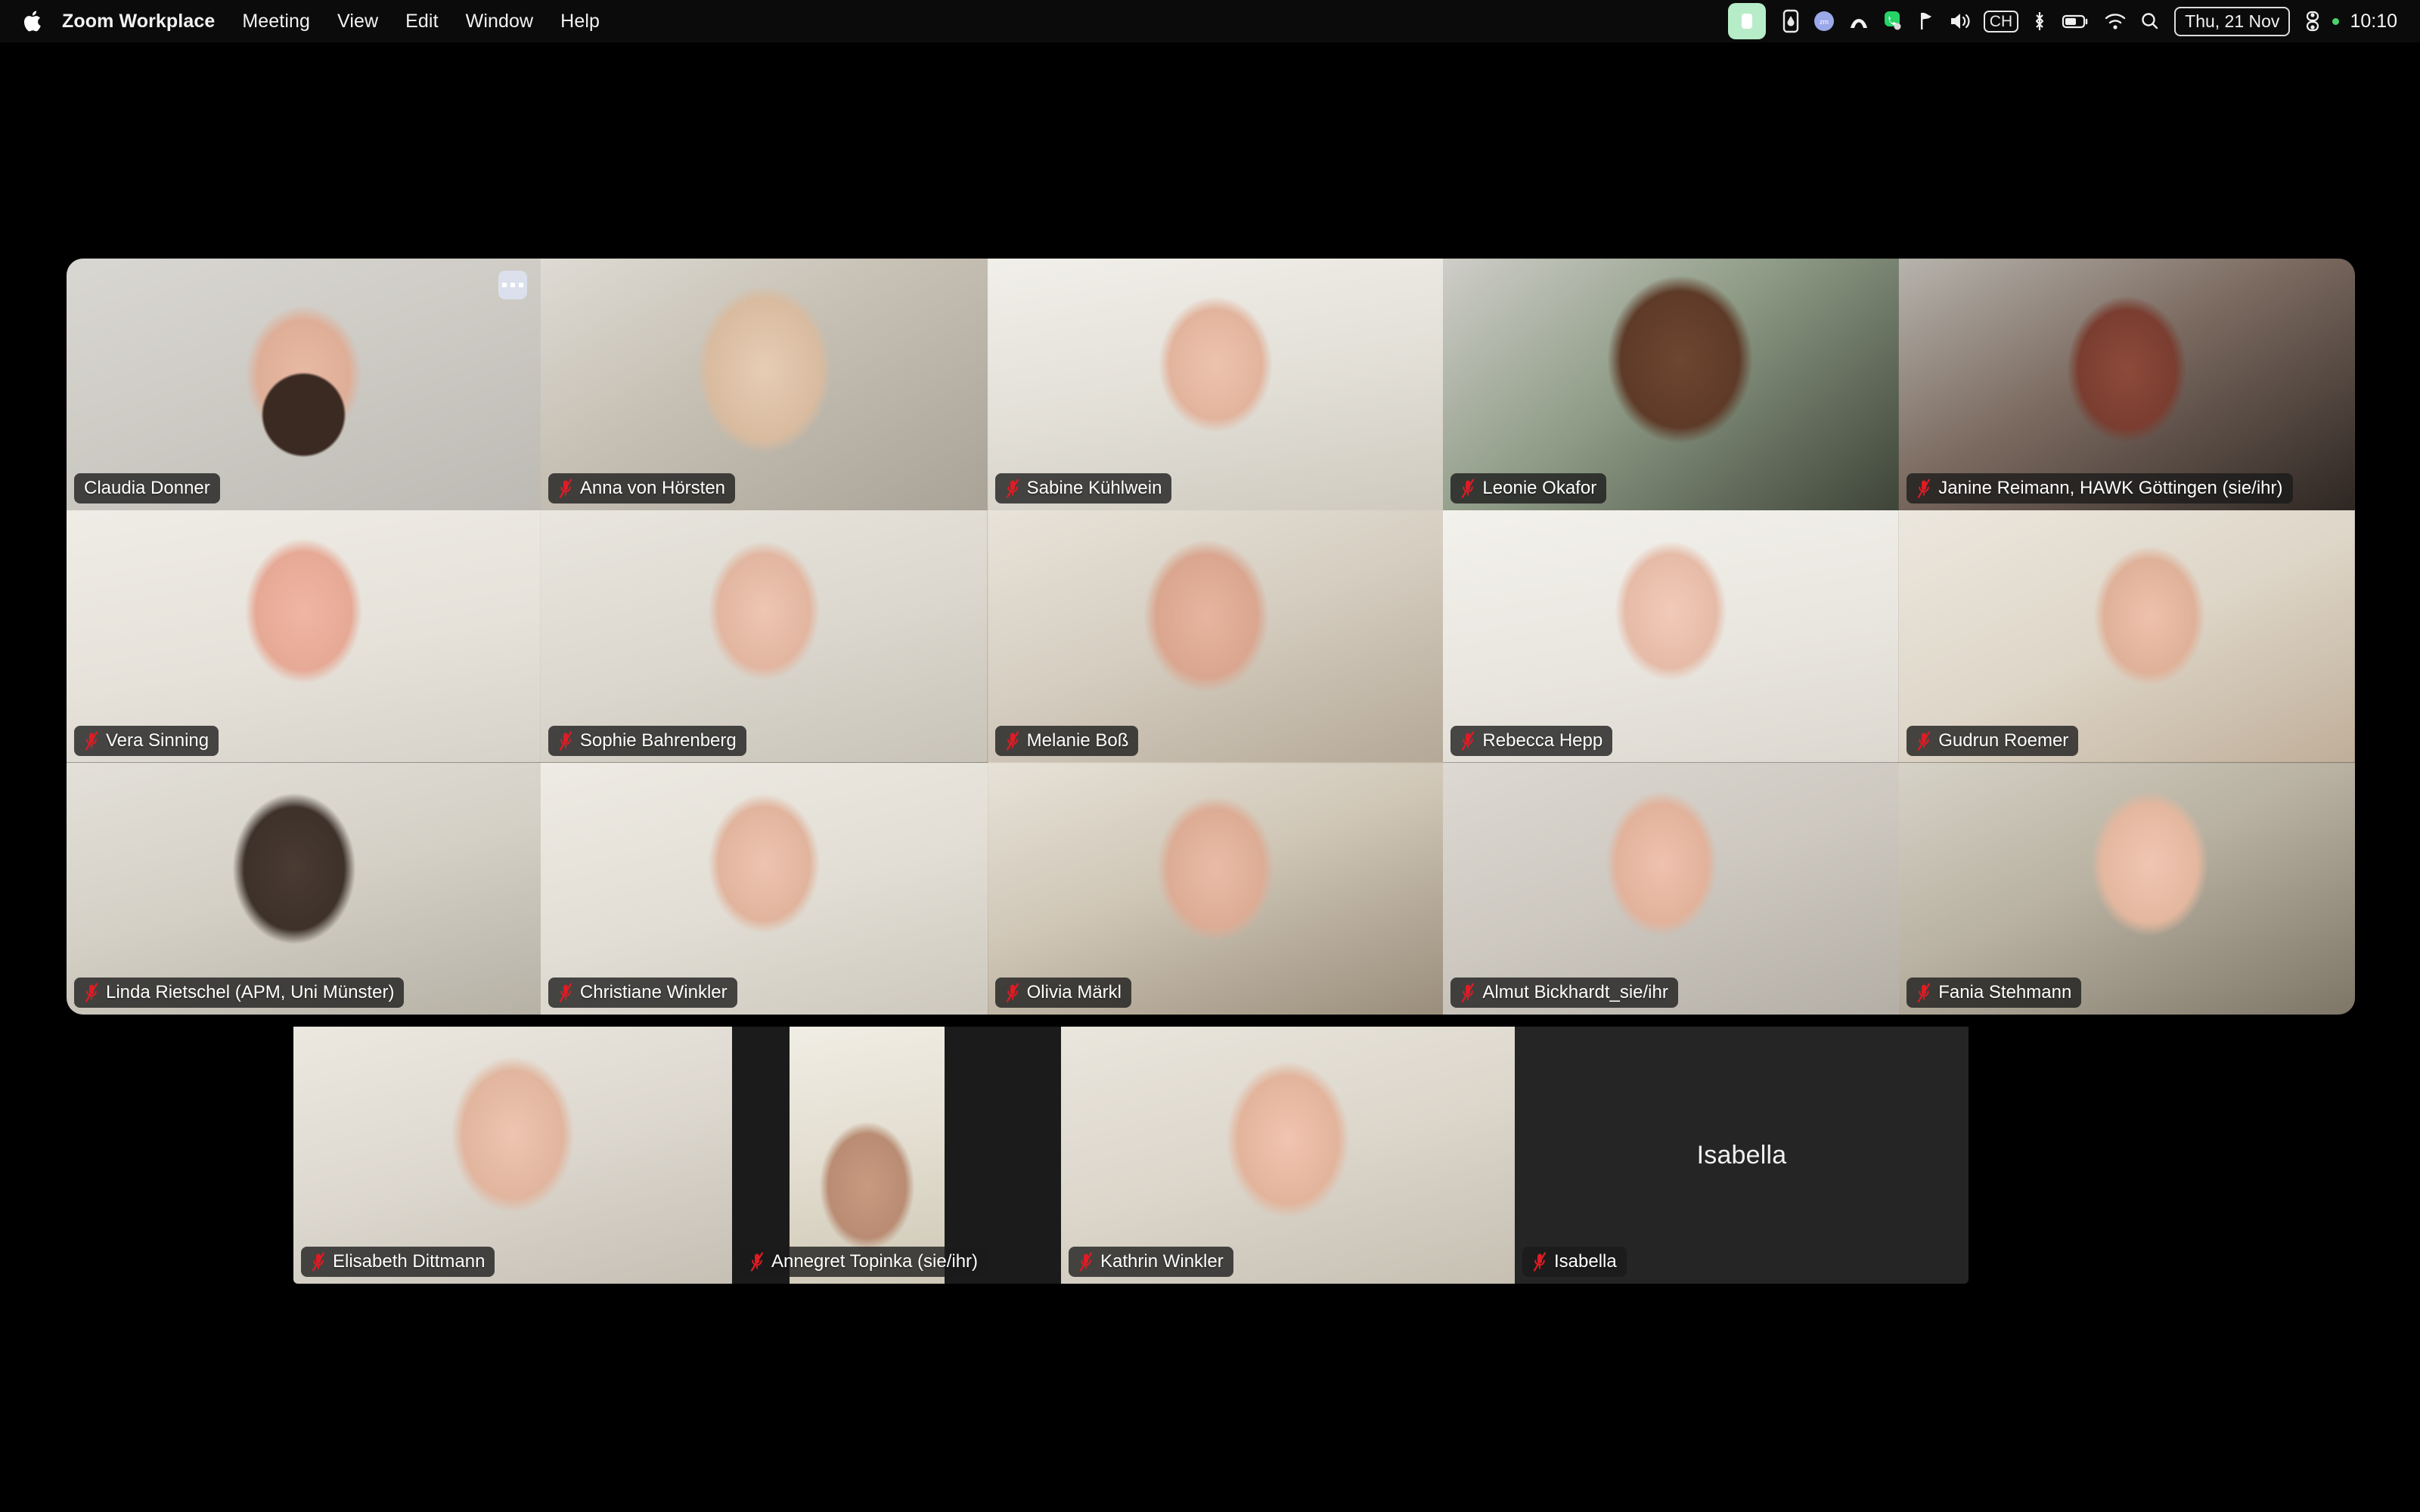 The width and height of the screenshot is (2420, 1512). I want to click on participant-tile: Annegret Topinka (sie/ihr), so click(896, 1155).